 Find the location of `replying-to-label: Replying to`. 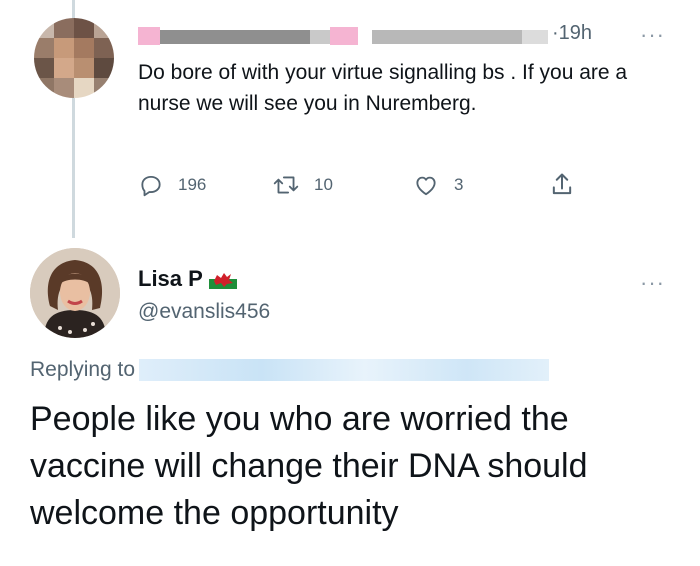

replying-to-label: Replying to is located at coordinates (83, 369).